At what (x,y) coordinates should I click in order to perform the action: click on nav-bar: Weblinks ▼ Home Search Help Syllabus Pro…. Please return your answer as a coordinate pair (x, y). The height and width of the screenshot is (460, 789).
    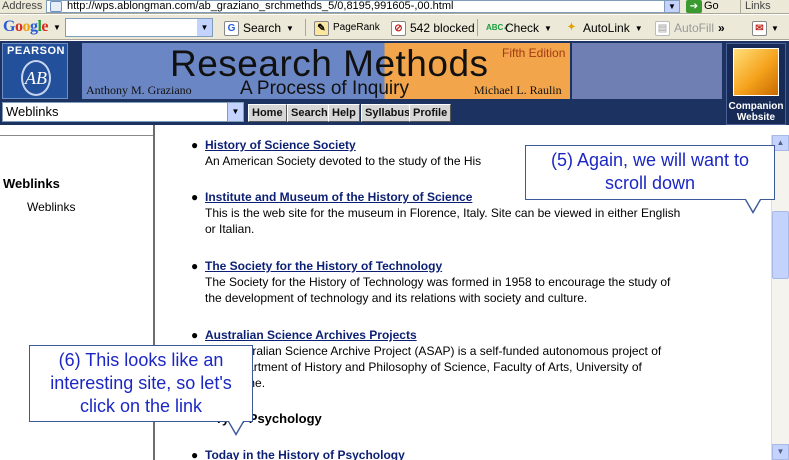
    Looking at the image, I should click on (362, 113).